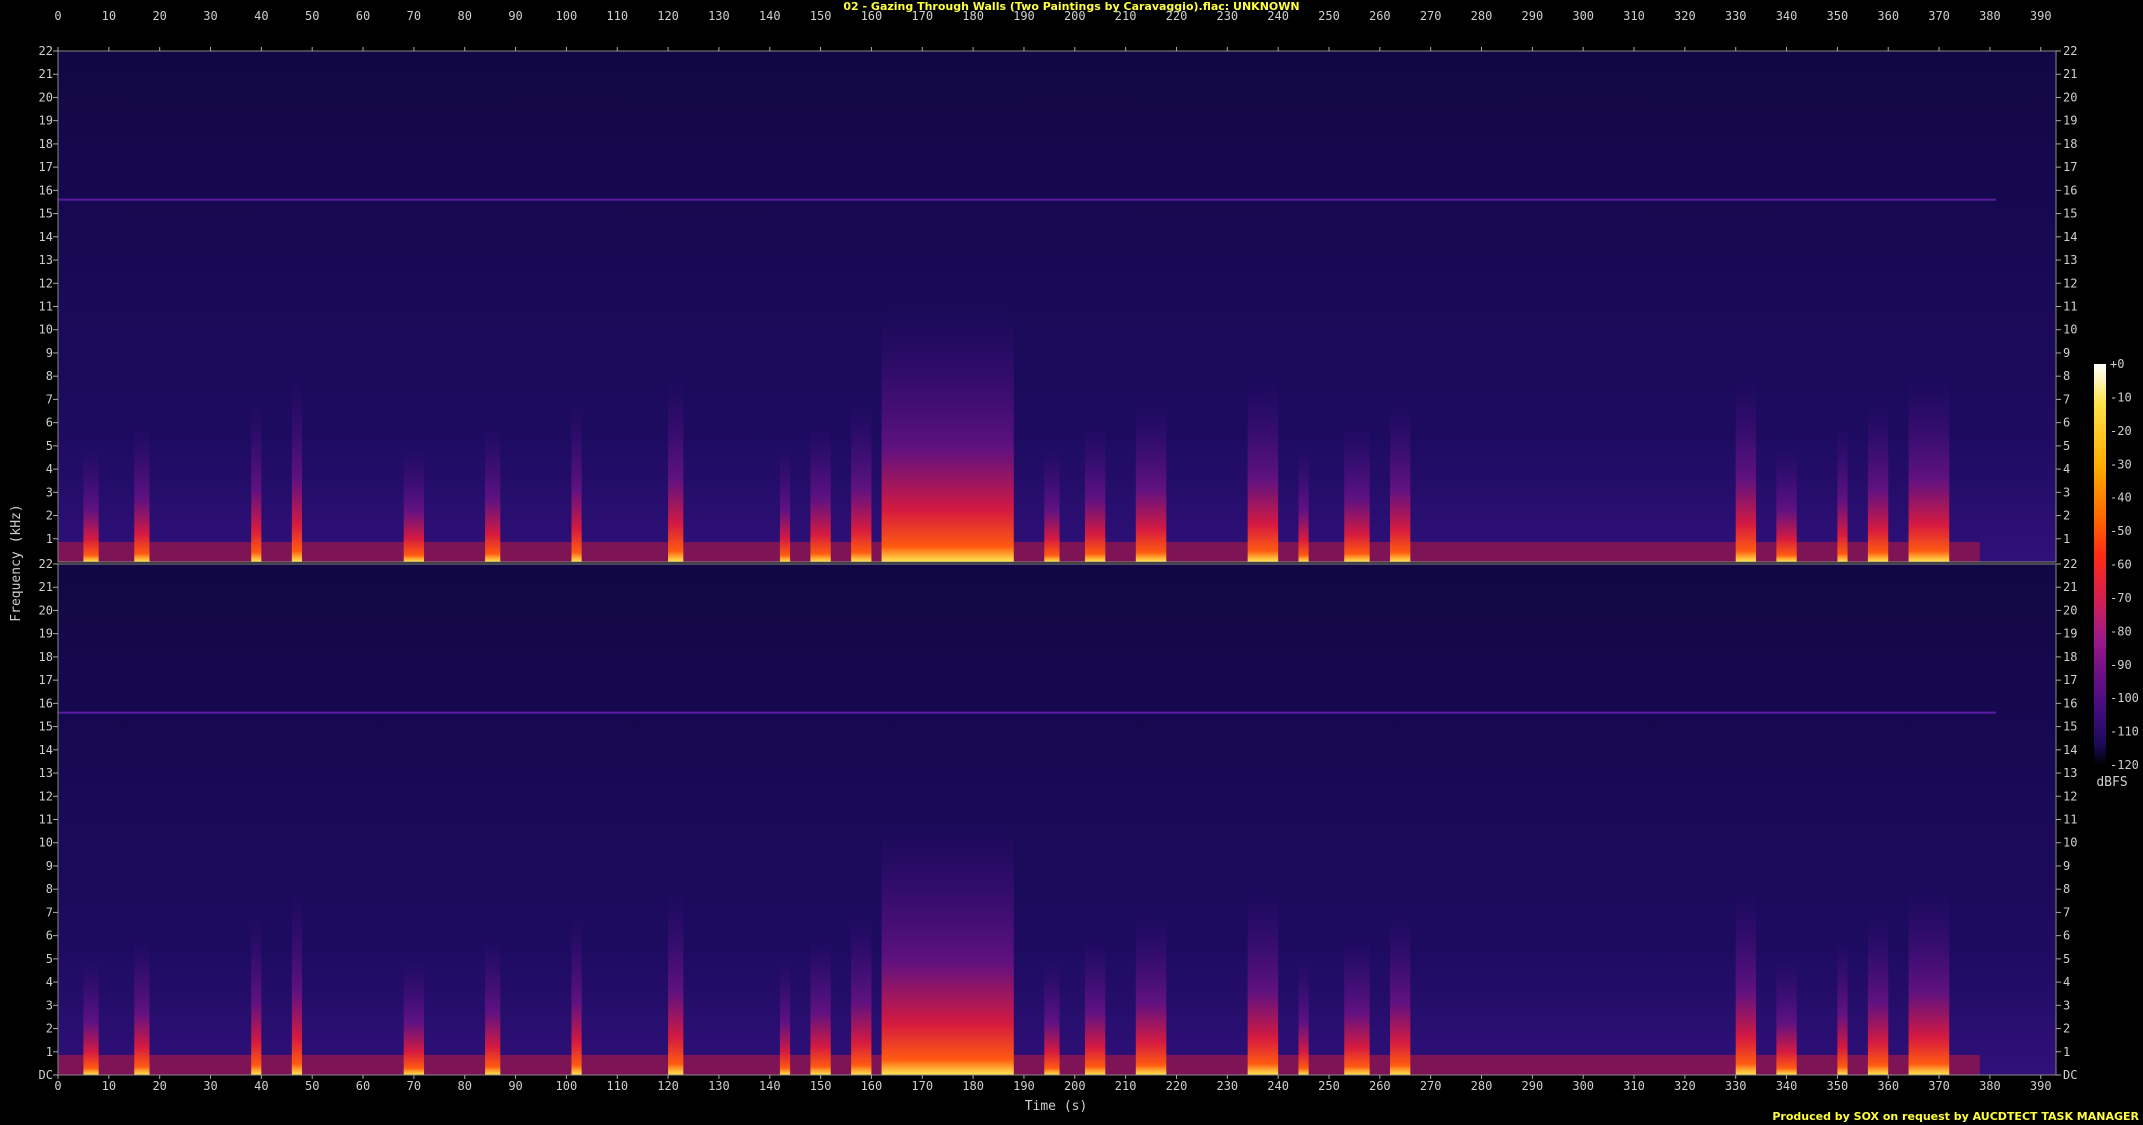  Describe the element at coordinates (2121, 498) in the screenshot. I see `colorbar-tick-label: -40` at that location.